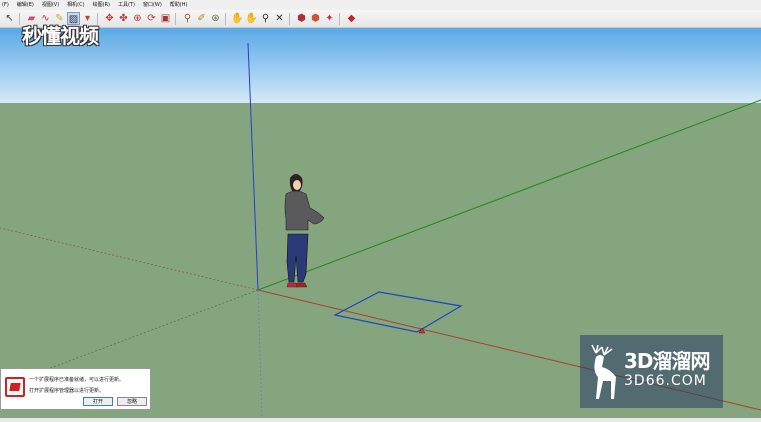 Image resolution: width=761 pixels, height=422 pixels. What do you see at coordinates (152, 5) in the screenshot?
I see `menu-window: 窗口(W)` at bounding box center [152, 5].